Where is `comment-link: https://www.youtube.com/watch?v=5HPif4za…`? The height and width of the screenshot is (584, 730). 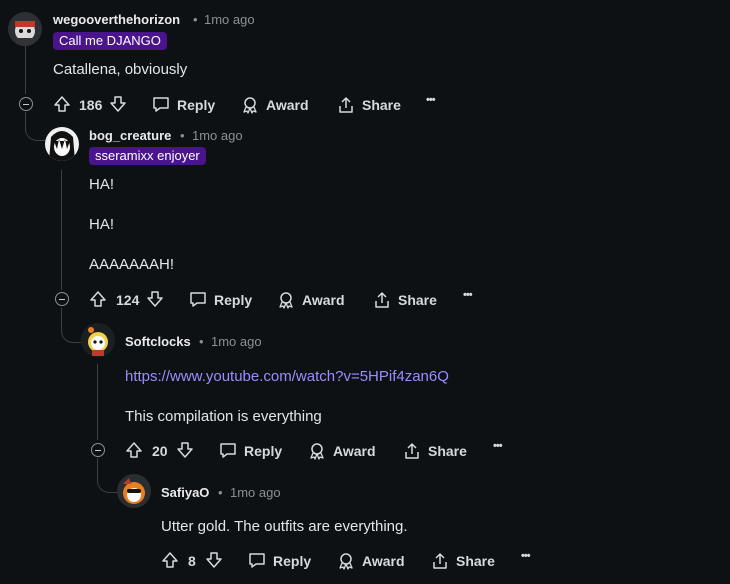
comment-link: https://www.youtube.com/watch?v=5HPif4za… is located at coordinates (287, 376).